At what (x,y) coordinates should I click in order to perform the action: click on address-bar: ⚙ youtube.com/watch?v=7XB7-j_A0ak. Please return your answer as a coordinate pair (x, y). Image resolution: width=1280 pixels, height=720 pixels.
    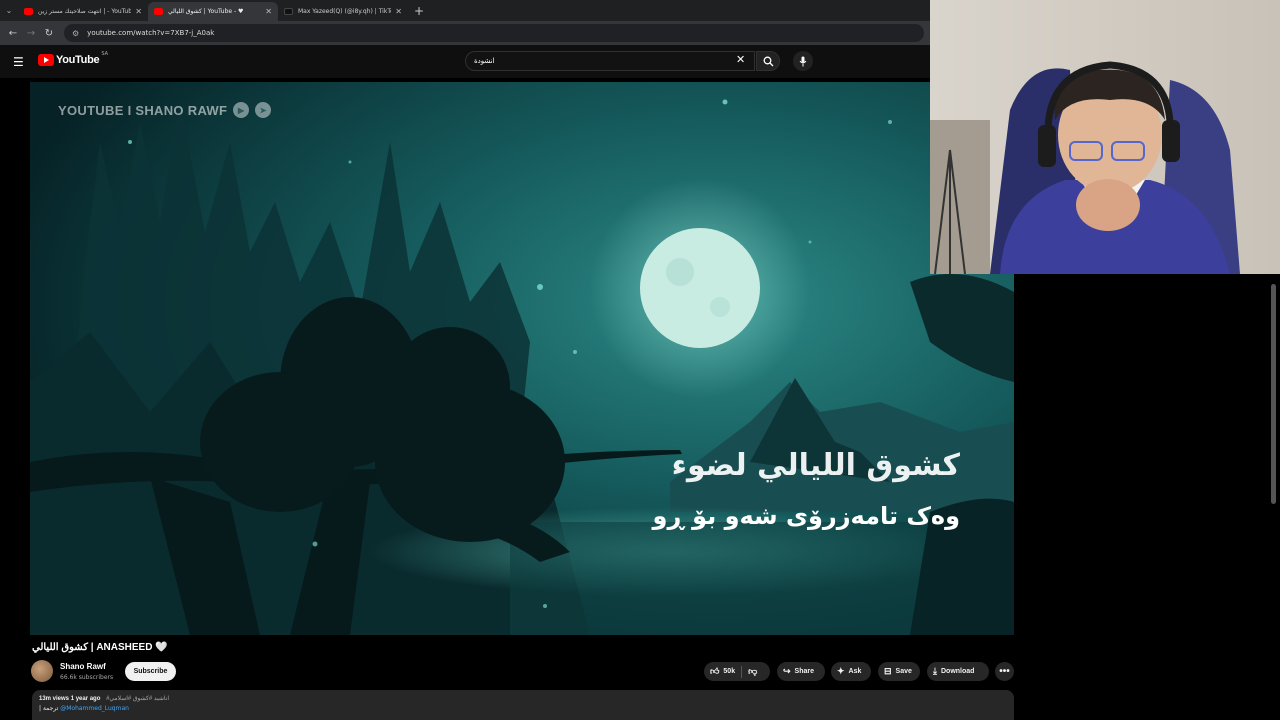
    Looking at the image, I should click on (494, 33).